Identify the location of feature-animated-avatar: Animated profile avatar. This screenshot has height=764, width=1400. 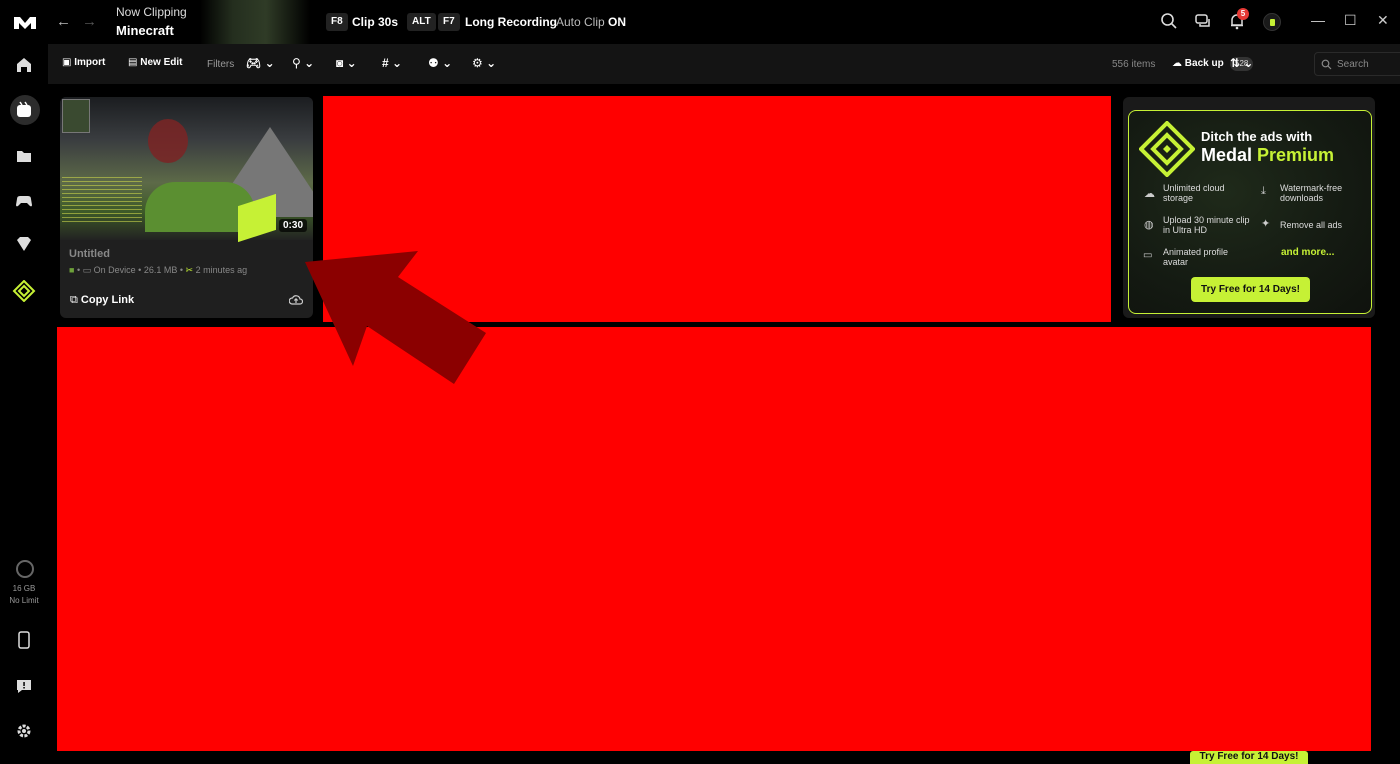
(1196, 257).